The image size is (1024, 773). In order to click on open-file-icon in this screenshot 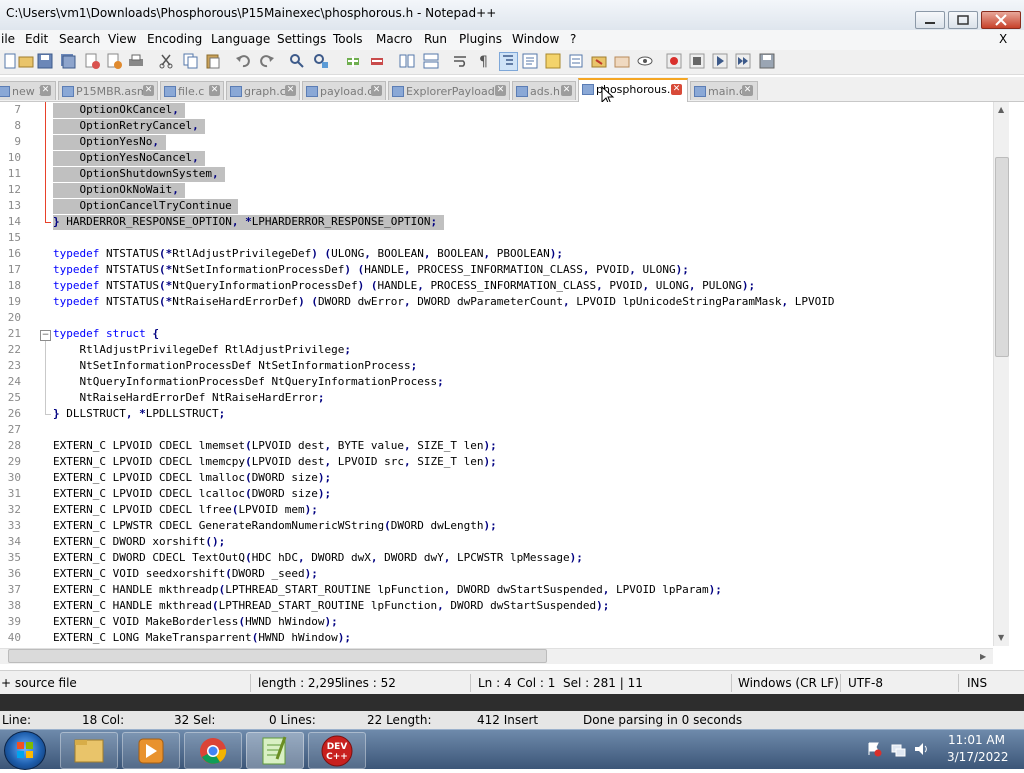, I will do `click(26, 61)`.